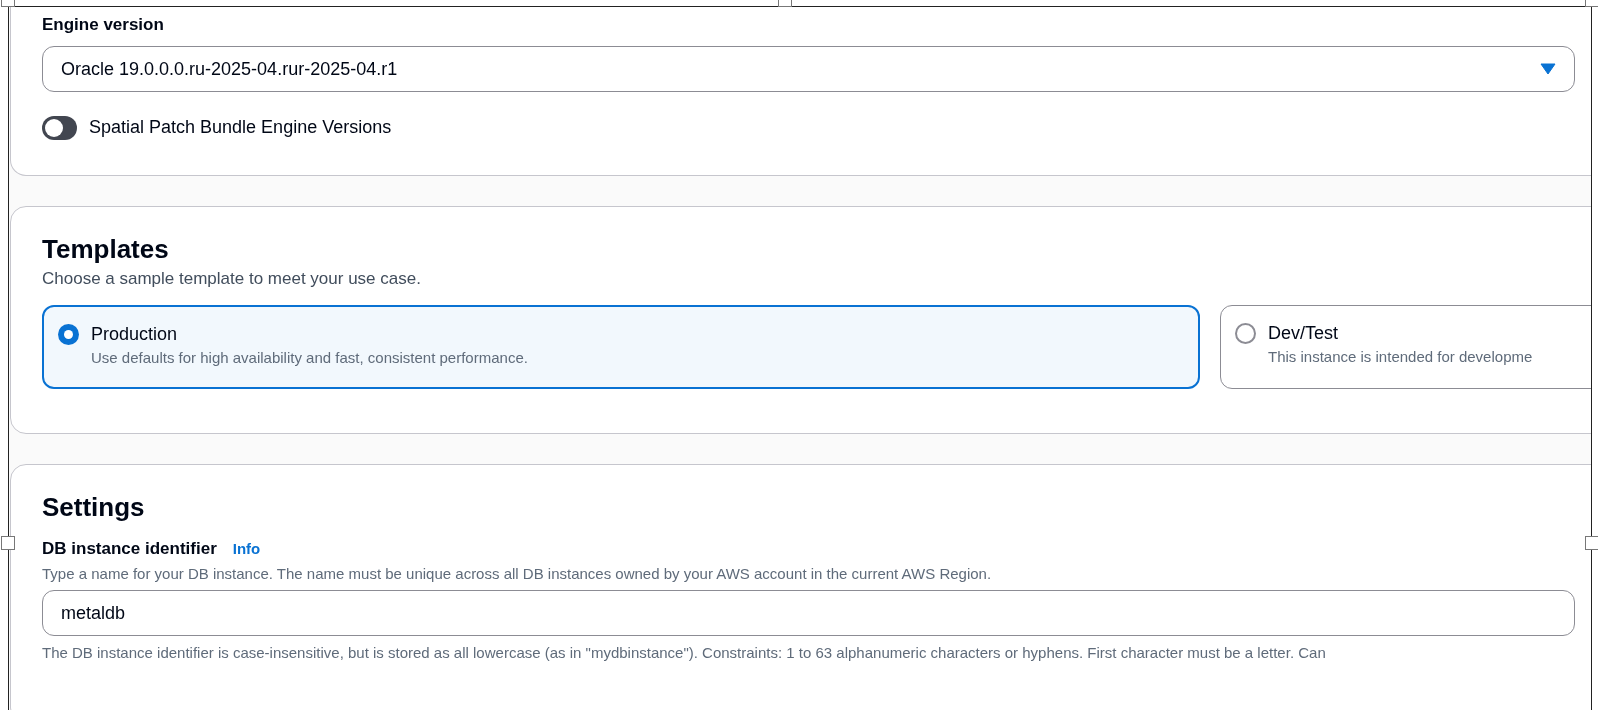 The image size is (1598, 710). What do you see at coordinates (240, 127) in the screenshot?
I see `toggle-label: Spatial Patch Bundle Engine Versions` at bounding box center [240, 127].